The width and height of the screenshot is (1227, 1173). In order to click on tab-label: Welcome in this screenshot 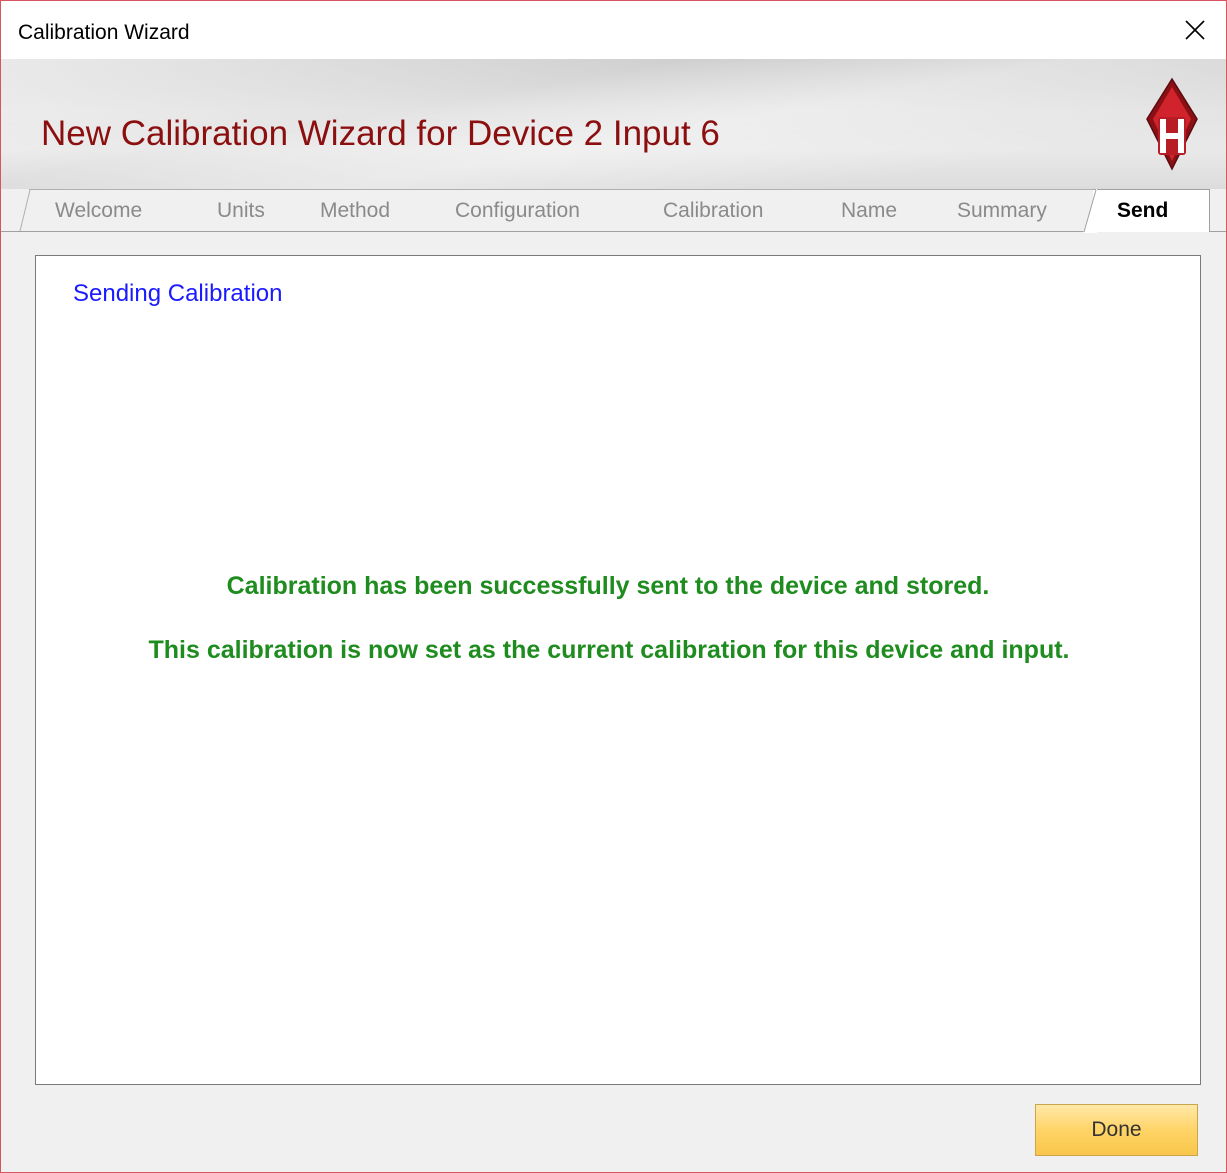, I will do `click(99, 210)`.